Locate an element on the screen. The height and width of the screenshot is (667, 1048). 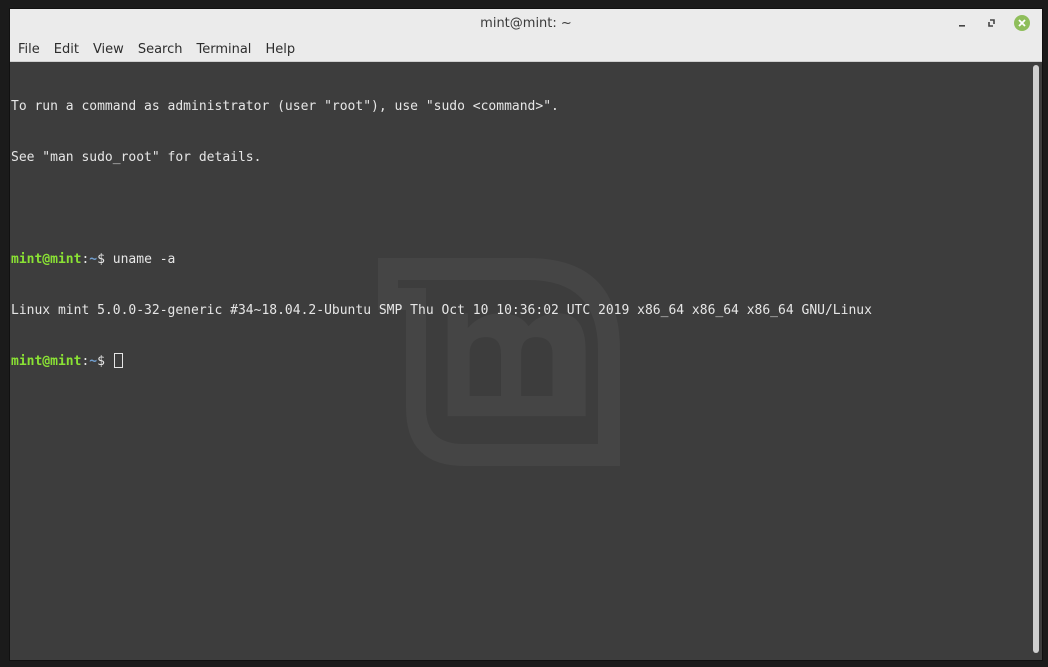
close-button-circle is located at coordinates (1022, 23).